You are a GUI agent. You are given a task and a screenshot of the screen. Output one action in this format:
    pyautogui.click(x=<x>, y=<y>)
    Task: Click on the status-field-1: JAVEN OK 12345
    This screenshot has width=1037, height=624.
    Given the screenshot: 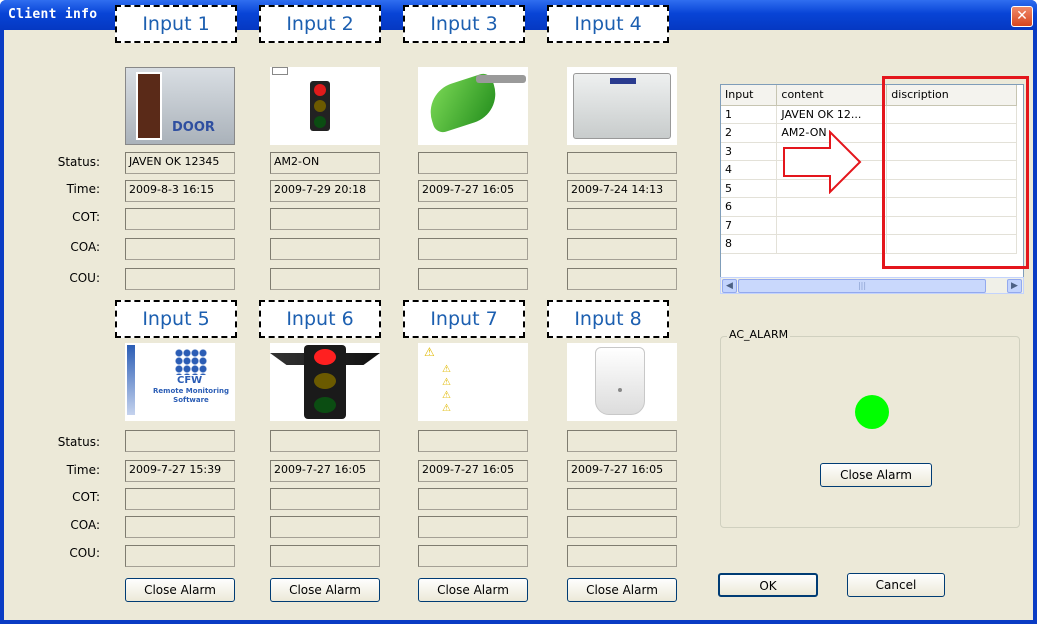 What is the action you would take?
    pyautogui.click(x=180, y=163)
    